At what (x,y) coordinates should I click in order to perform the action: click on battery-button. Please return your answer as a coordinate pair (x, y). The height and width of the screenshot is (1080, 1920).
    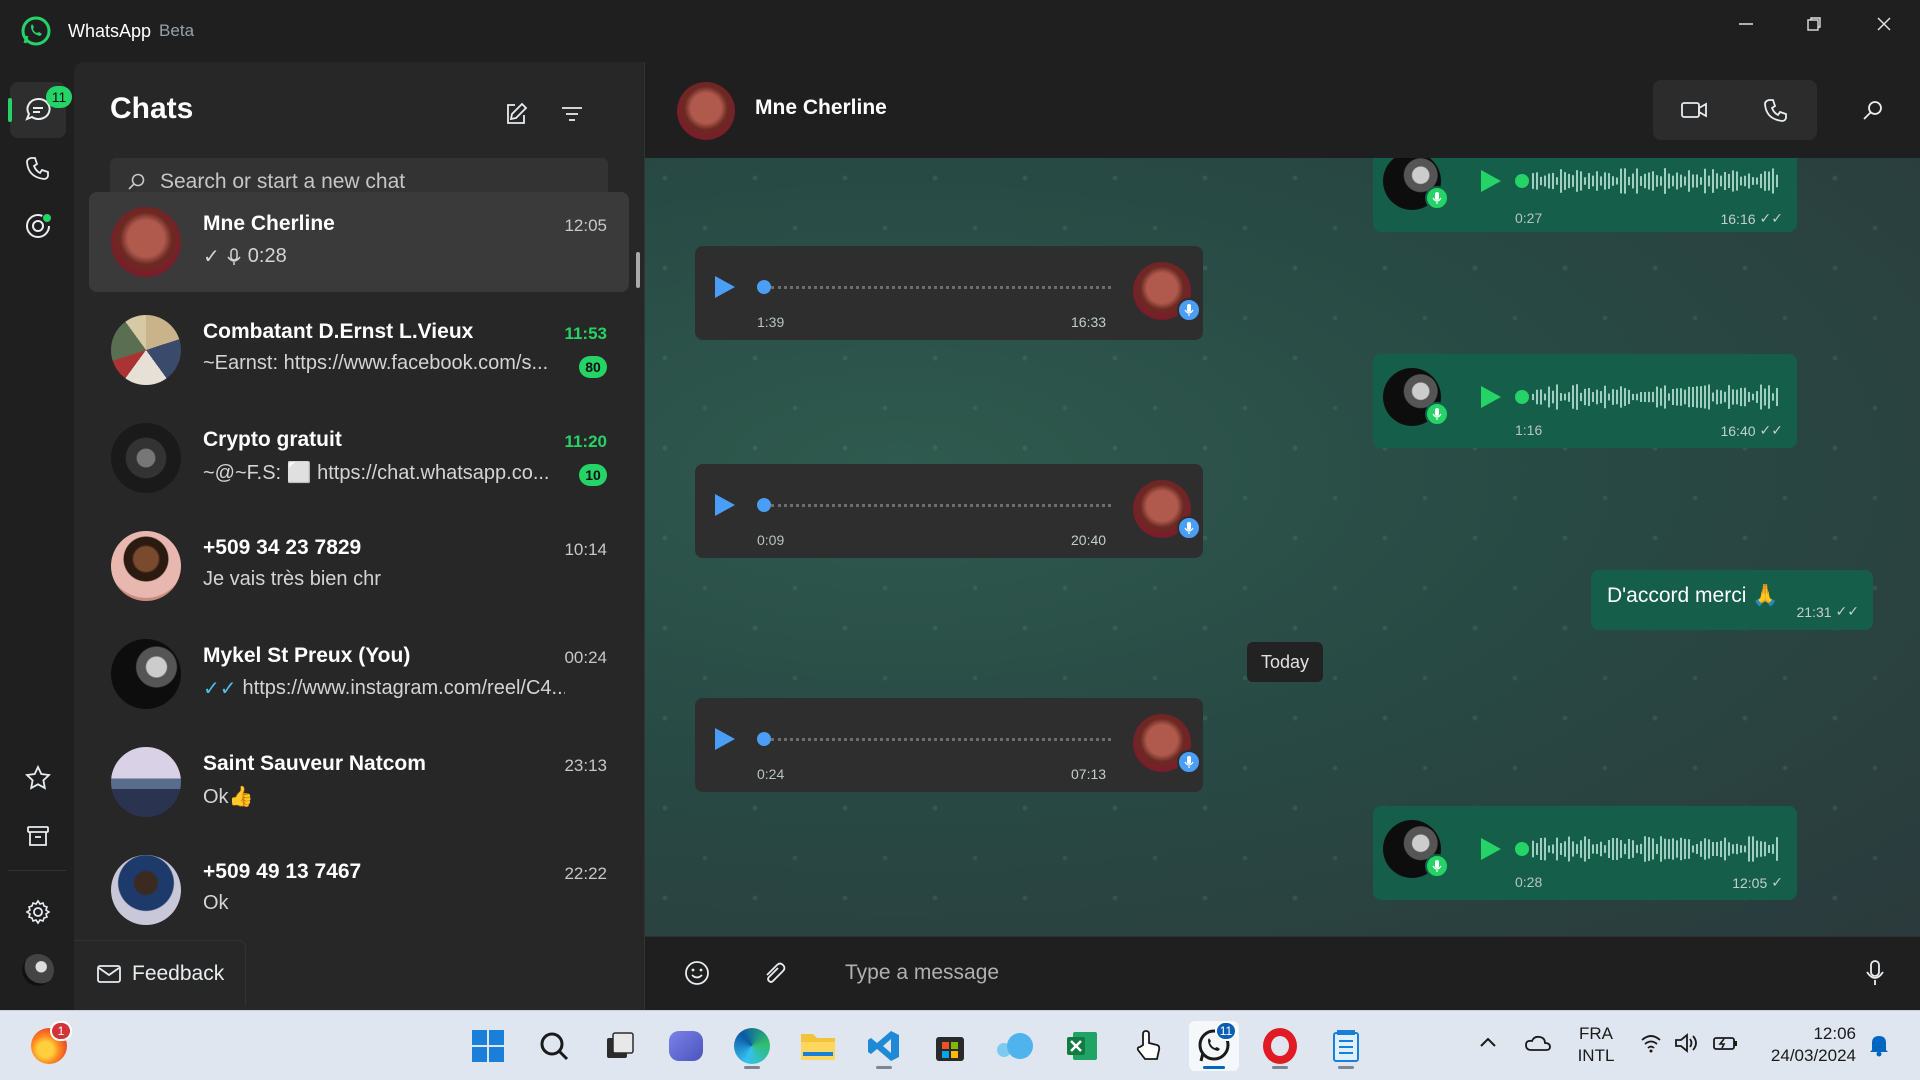
    Looking at the image, I should click on (1726, 1045).